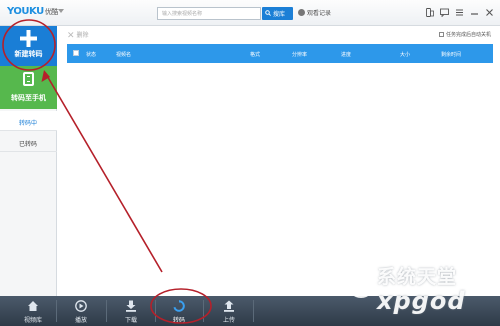 This screenshot has width=500, height=326. Describe the element at coordinates (182, 14) in the screenshot. I see `search-placeholder: 输入搜索视频名称` at that location.